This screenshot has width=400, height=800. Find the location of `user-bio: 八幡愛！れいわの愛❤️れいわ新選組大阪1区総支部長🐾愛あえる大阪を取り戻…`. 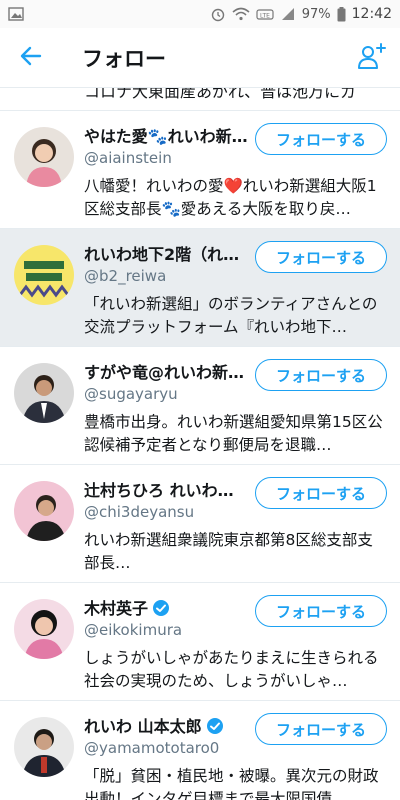

user-bio: 八幡愛！れいわの愛❤️れいわ新選組大阪1区総支部長🐾愛あえる大阪を取り戻… is located at coordinates (230, 197).